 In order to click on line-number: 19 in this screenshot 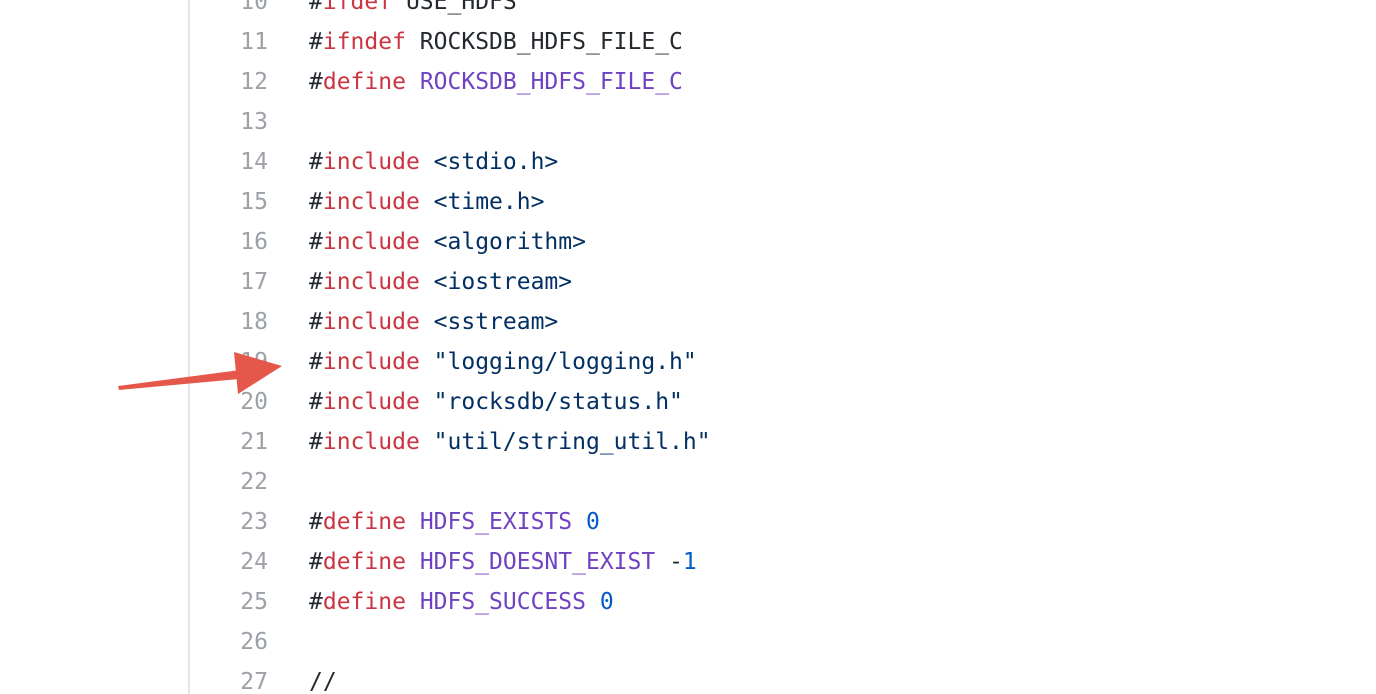, I will do `click(229, 362)`.